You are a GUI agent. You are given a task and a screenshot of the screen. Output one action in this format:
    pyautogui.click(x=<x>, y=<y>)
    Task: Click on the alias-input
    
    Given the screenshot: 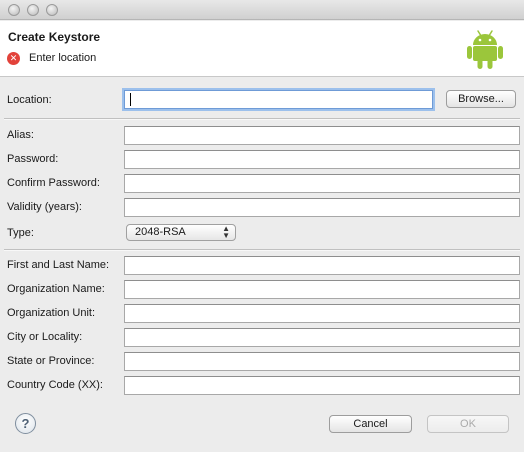 What is the action you would take?
    pyautogui.click(x=322, y=135)
    